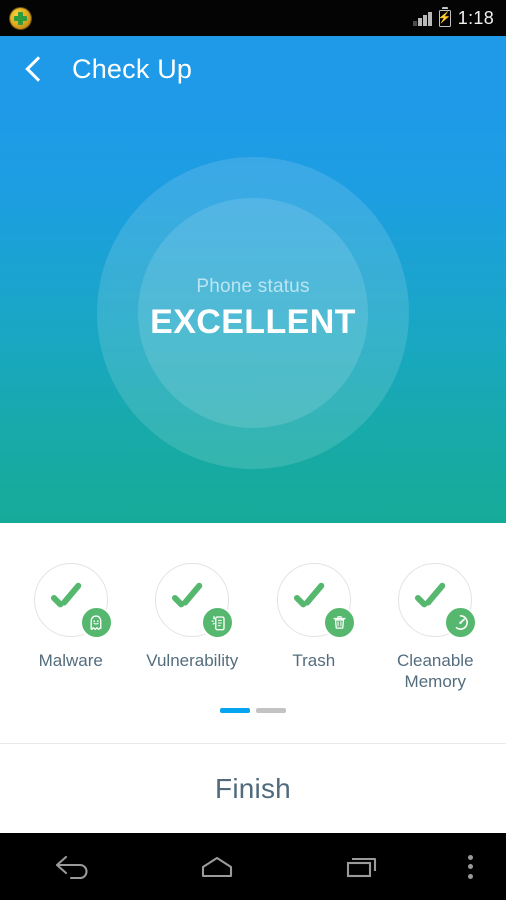 This screenshot has width=506, height=900. I want to click on result-item-malware: Malware, so click(71, 627).